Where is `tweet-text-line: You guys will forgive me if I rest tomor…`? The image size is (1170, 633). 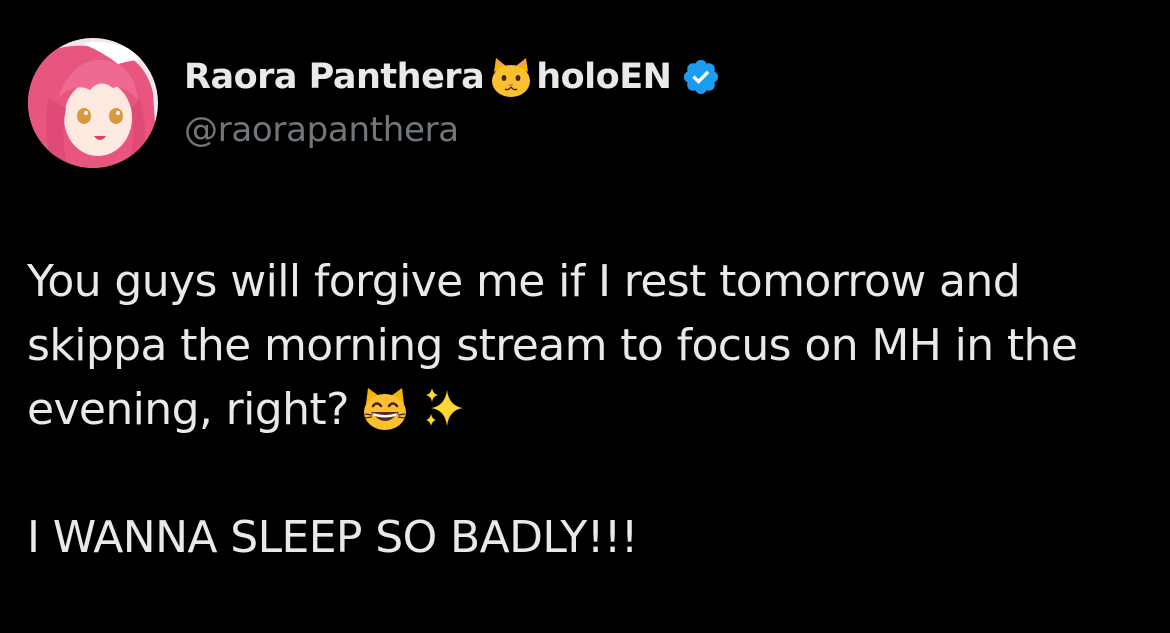 tweet-text-line: You guys will forgive me if I rest tomor… is located at coordinates (524, 281).